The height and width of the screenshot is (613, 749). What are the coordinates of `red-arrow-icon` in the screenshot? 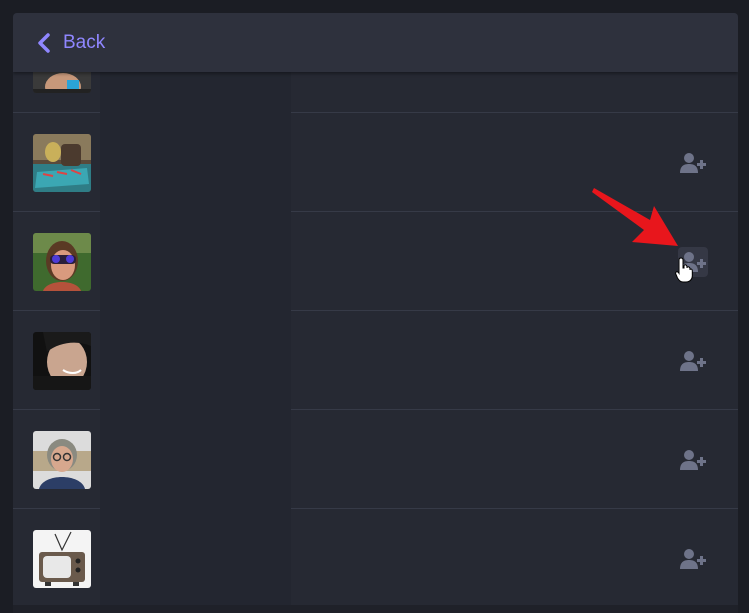 It's located at (635, 217).